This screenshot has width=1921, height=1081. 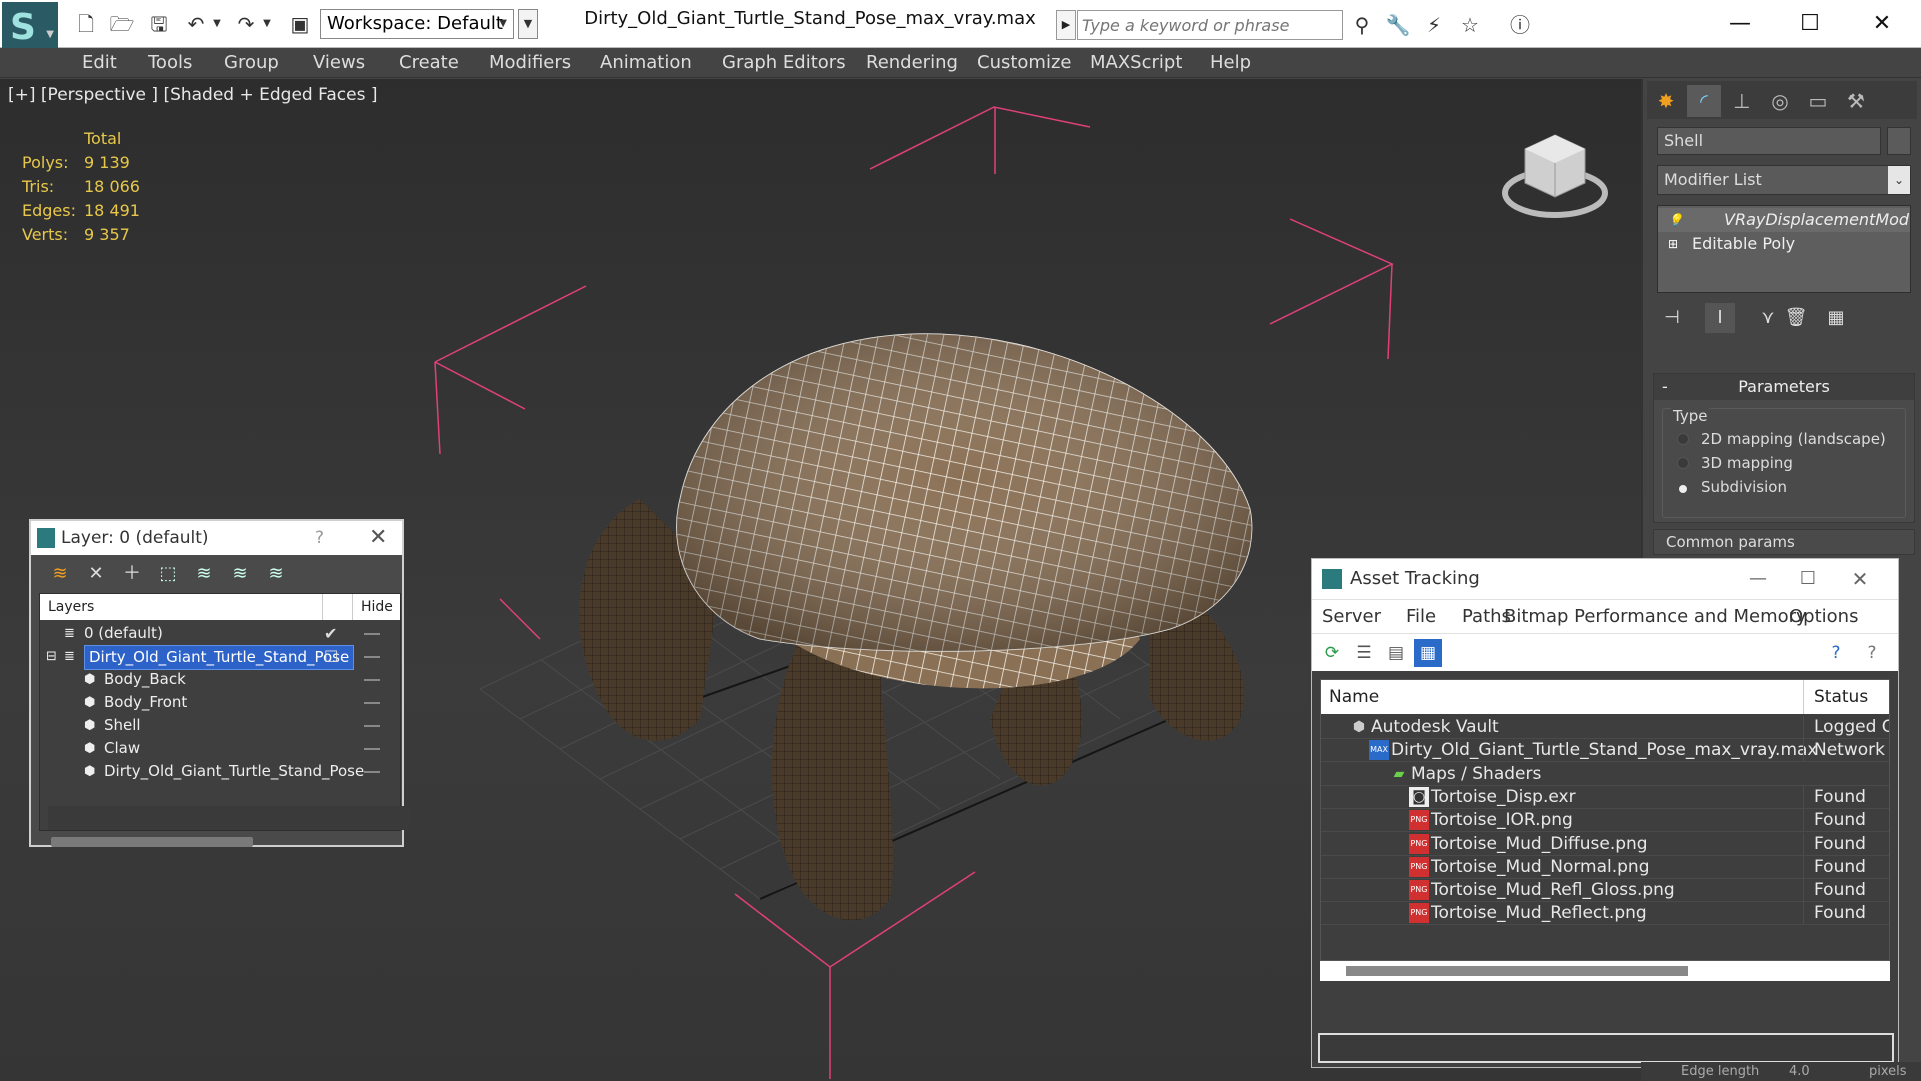 I want to click on favorites-star-icon: ☆, so click(x=1470, y=25).